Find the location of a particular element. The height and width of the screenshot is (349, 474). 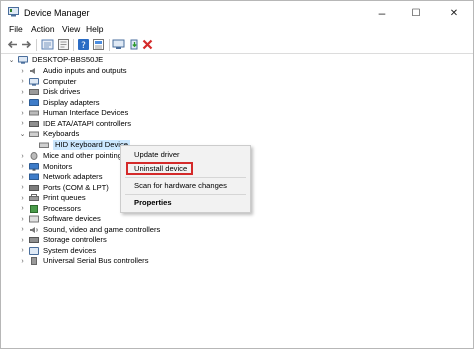

forward-arrow-icon is located at coordinates (26, 44).